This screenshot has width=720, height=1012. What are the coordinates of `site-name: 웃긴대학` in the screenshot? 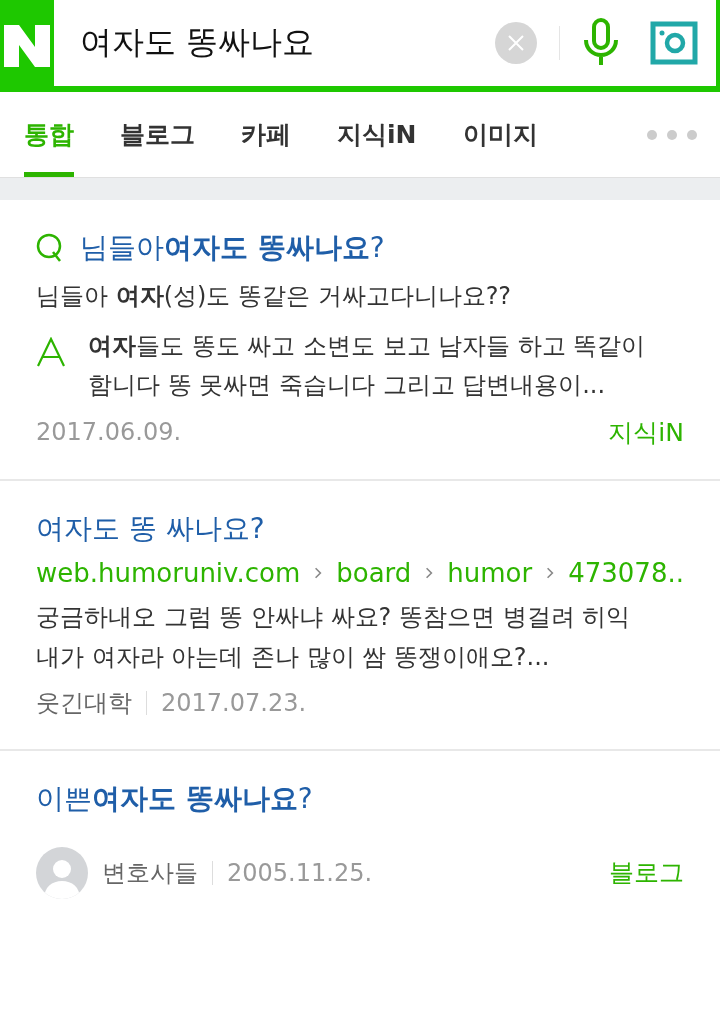 It's located at (84, 704).